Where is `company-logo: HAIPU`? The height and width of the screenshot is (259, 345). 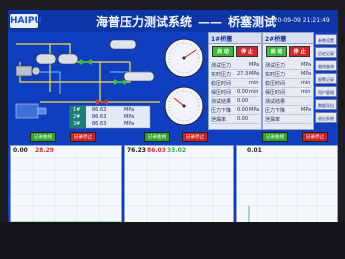
company-logo: HAIPU is located at coordinates (26, 21).